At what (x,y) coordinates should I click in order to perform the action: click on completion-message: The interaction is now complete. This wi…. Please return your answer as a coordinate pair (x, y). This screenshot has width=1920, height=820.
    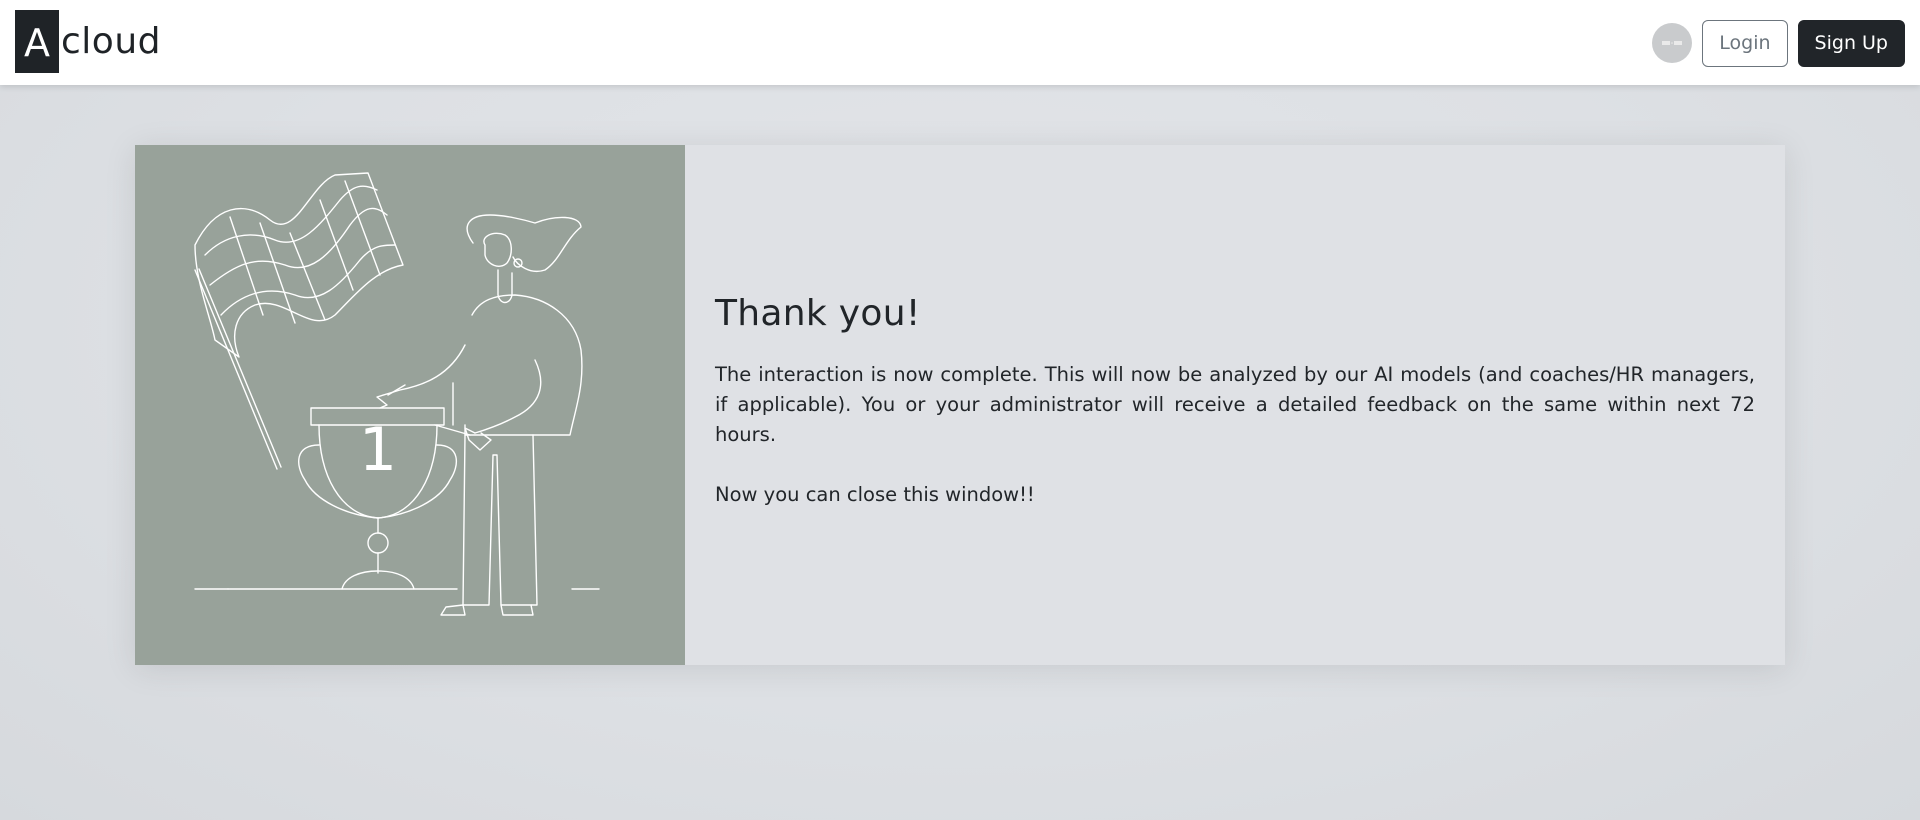
    Looking at the image, I should click on (1235, 404).